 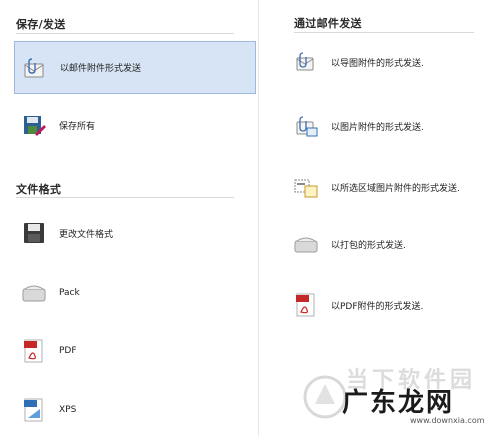 What do you see at coordinates (86, 234) in the screenshot?
I see `change-file-format-label: 更改文件格式` at bounding box center [86, 234].